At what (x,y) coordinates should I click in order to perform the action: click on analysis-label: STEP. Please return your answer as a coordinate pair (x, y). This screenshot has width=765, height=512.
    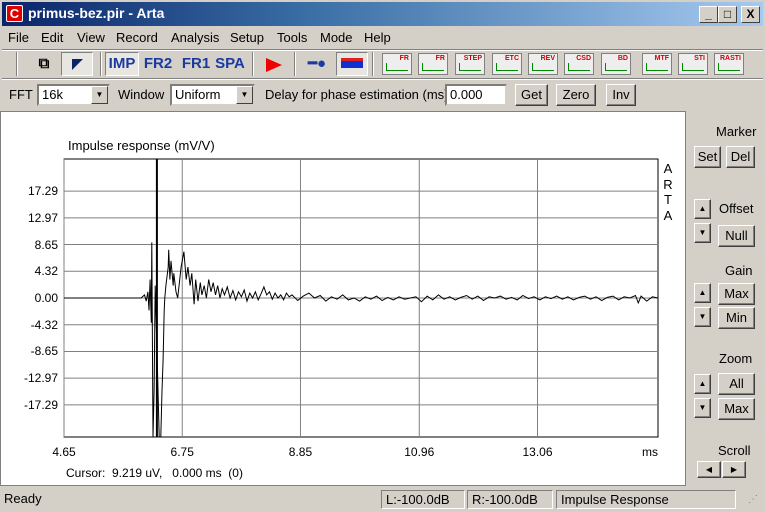
    Looking at the image, I should click on (472, 58).